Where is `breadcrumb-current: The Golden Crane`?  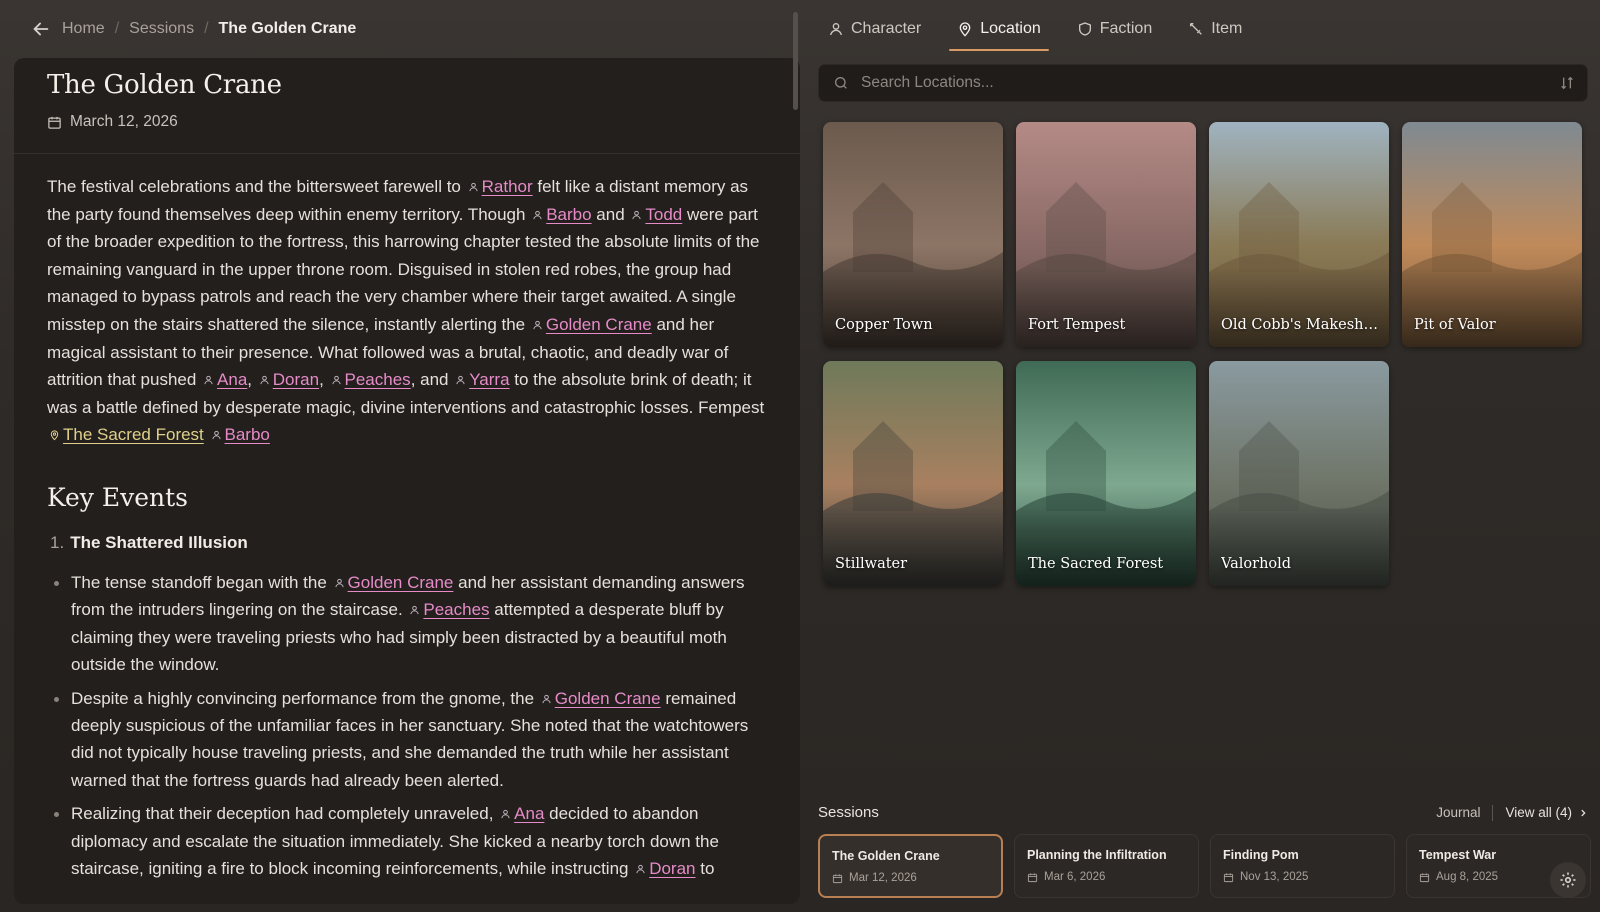
breadcrumb-current: The Golden Crane is located at coordinates (287, 28).